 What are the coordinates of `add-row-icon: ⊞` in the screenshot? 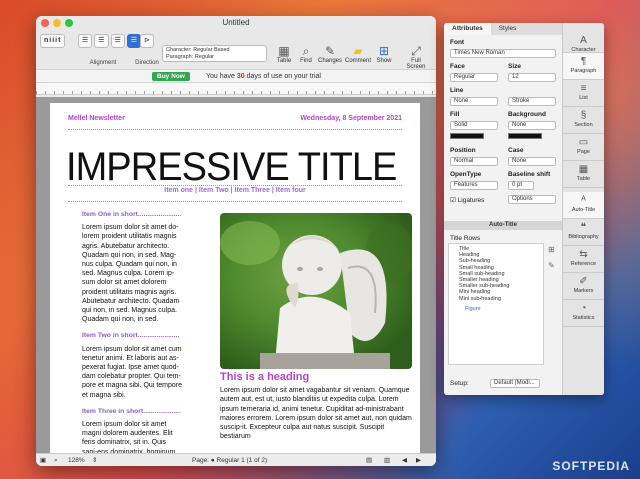 It's located at (551, 249).